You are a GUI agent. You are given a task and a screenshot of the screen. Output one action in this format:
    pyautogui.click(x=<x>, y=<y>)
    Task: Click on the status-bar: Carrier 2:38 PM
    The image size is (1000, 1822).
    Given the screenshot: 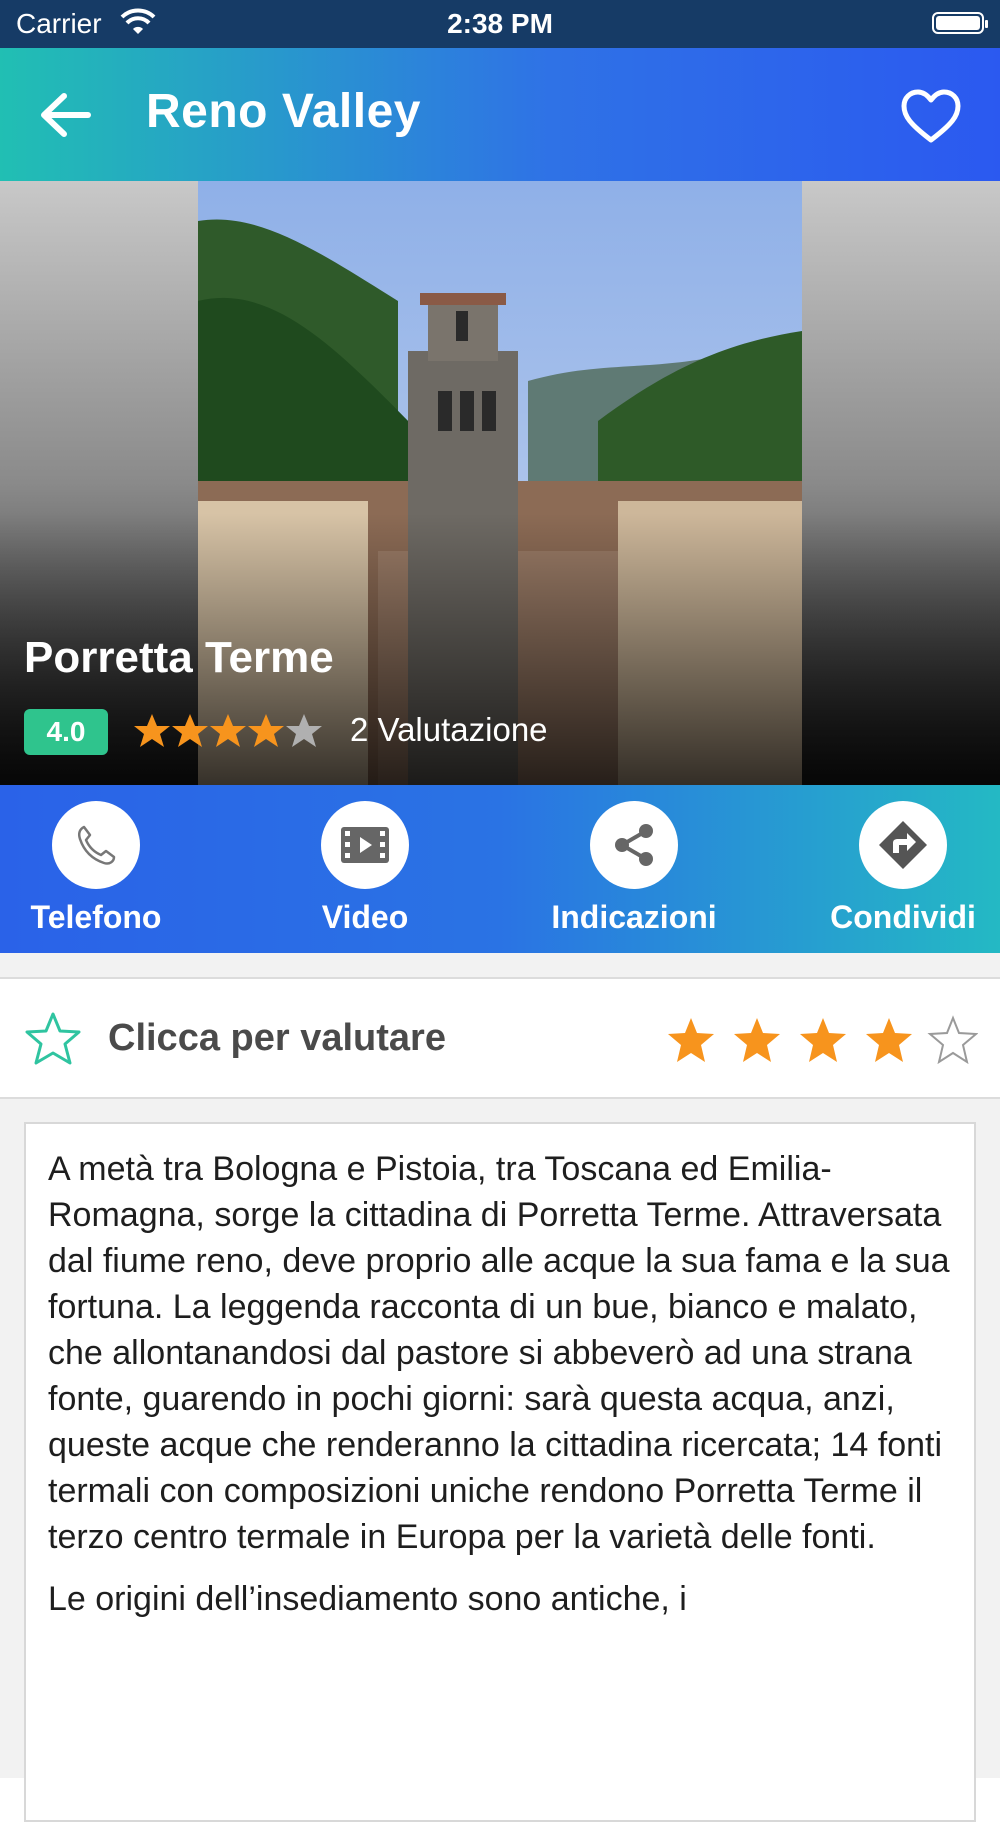 What is the action you would take?
    pyautogui.click(x=500, y=24)
    